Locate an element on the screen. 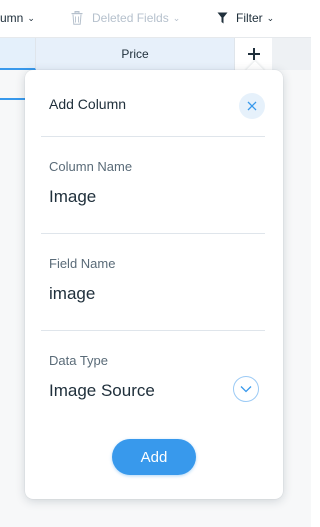 Image resolution: width=320 pixels, height=527 pixels. deleted-fields-label: Deleted Fields is located at coordinates (130, 18).